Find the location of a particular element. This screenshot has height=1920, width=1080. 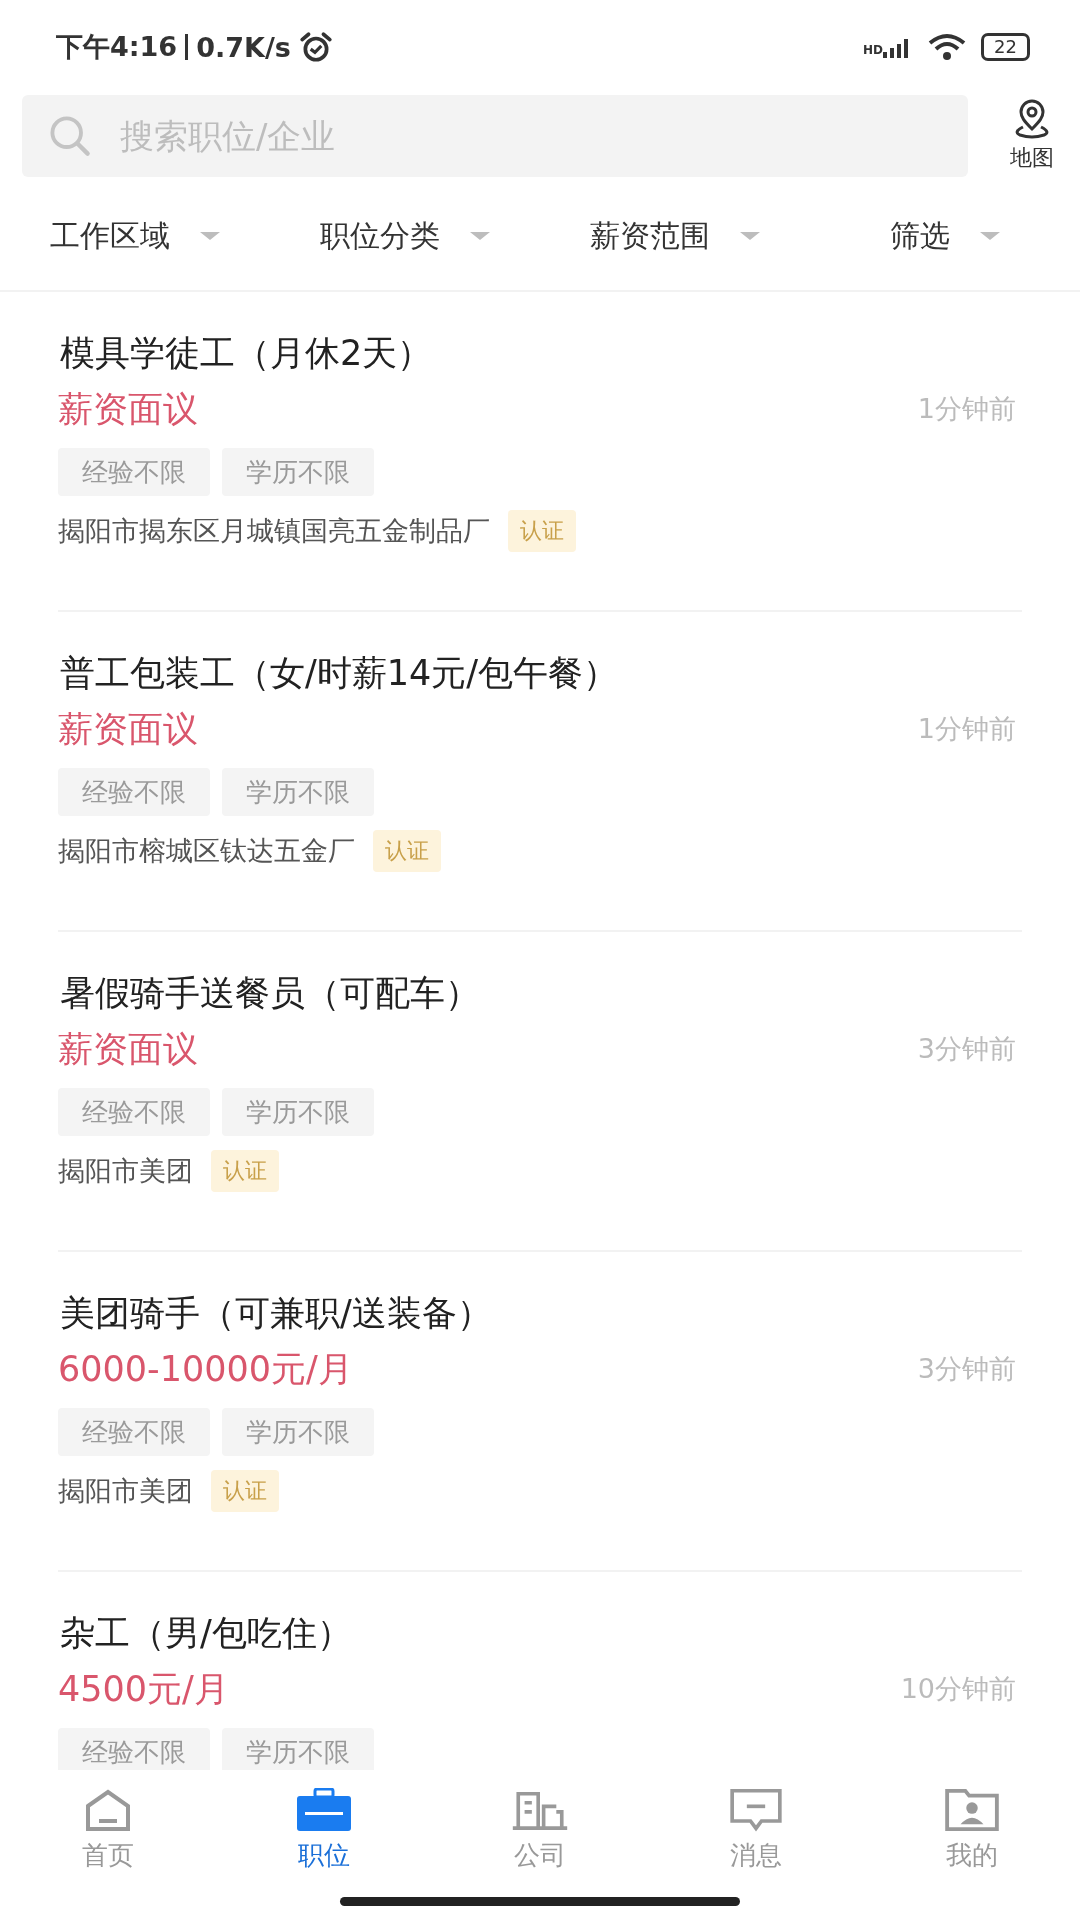

job-title: 杂工（男/包吃住） is located at coordinates (206, 1633).